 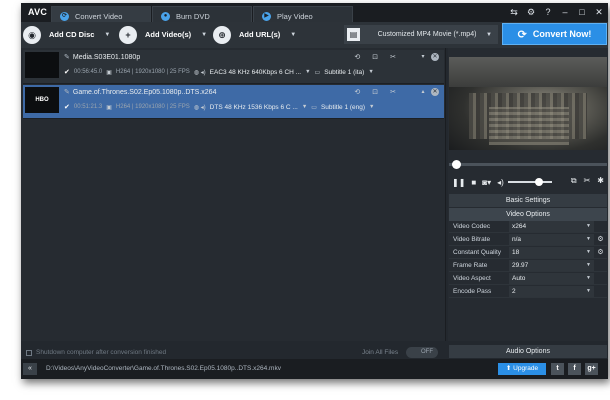 I want to click on add-cd-disc-button: ◉ Add CD Disc ▼, so click(x=67, y=34).